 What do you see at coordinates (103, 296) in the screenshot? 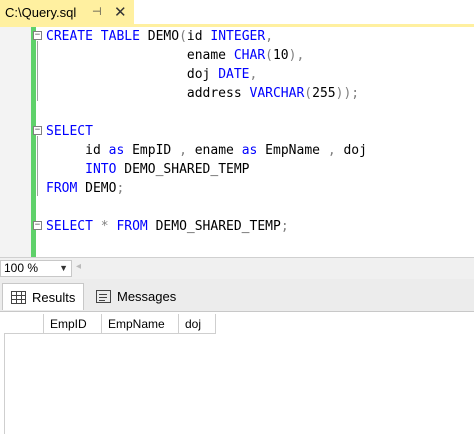
I see `messages-icon` at bounding box center [103, 296].